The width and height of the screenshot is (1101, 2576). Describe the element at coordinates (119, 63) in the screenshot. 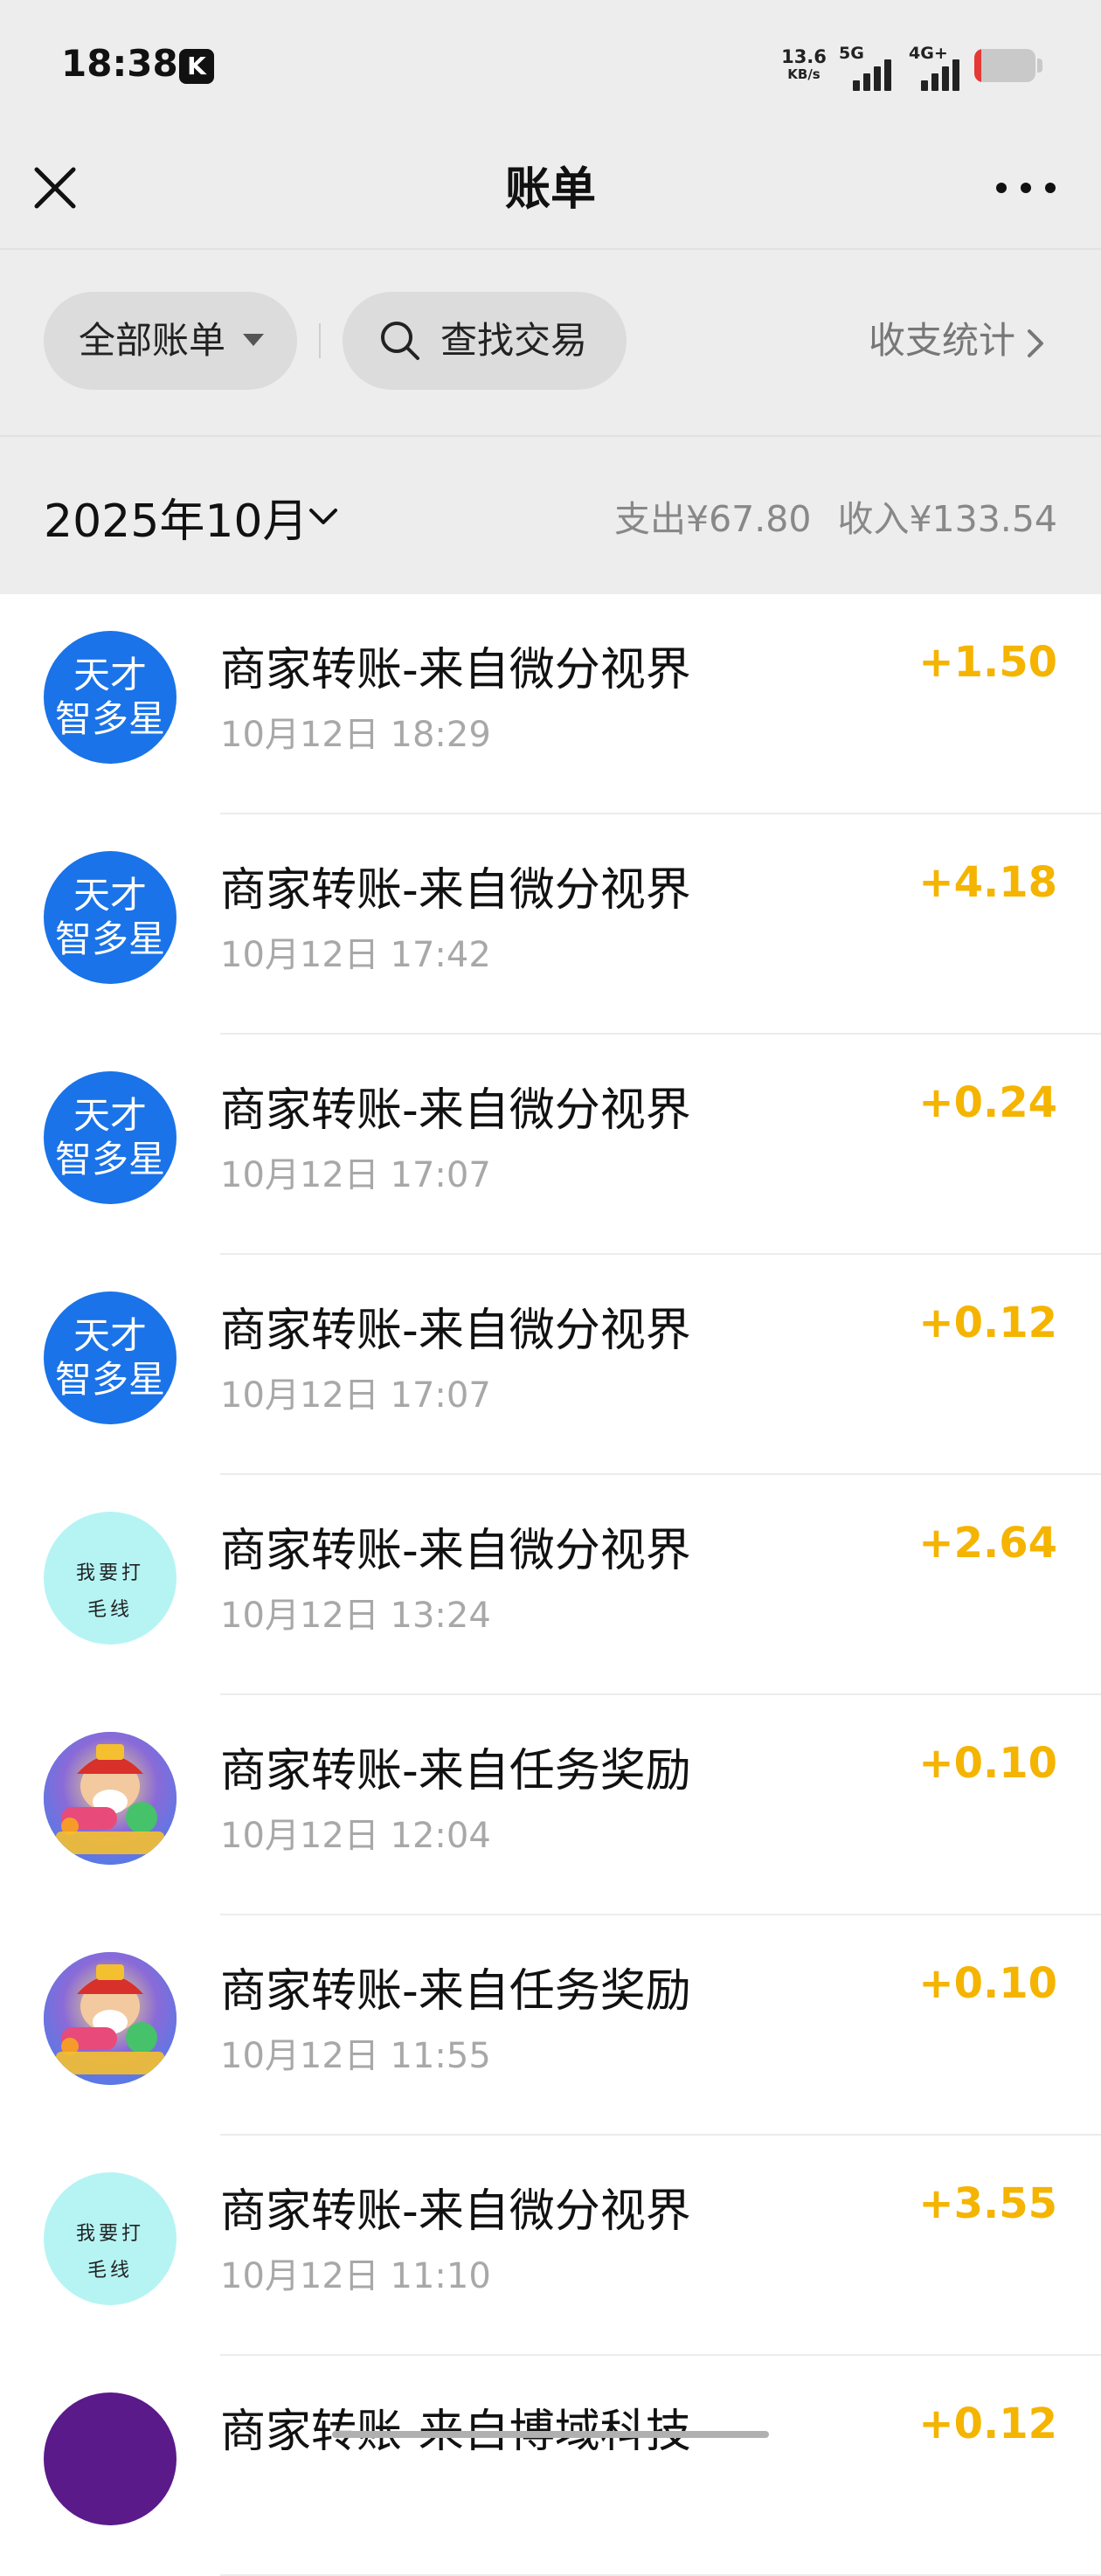

I see `status-time: 18:38` at that location.